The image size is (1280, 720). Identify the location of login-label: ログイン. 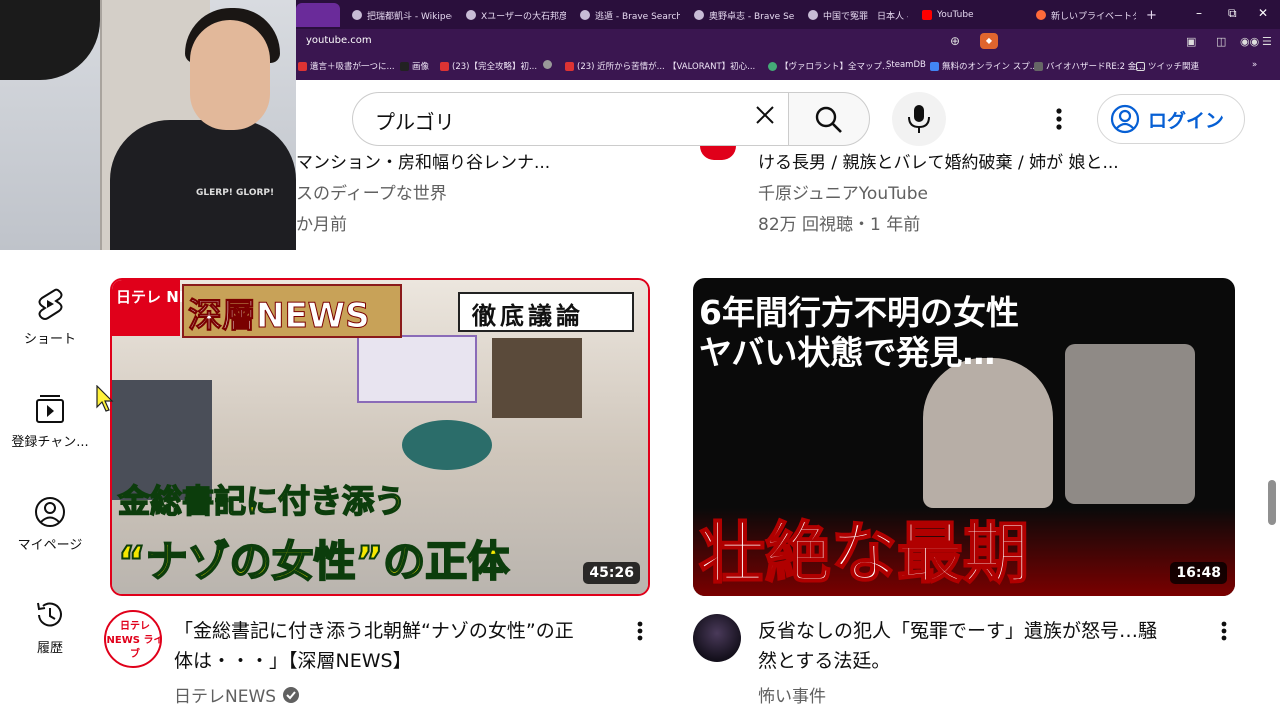
(1186, 120).